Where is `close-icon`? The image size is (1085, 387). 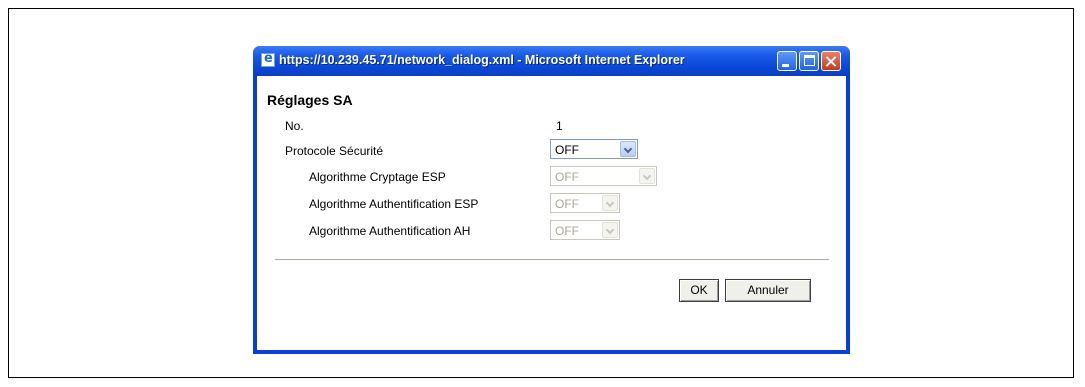
close-icon is located at coordinates (831, 61).